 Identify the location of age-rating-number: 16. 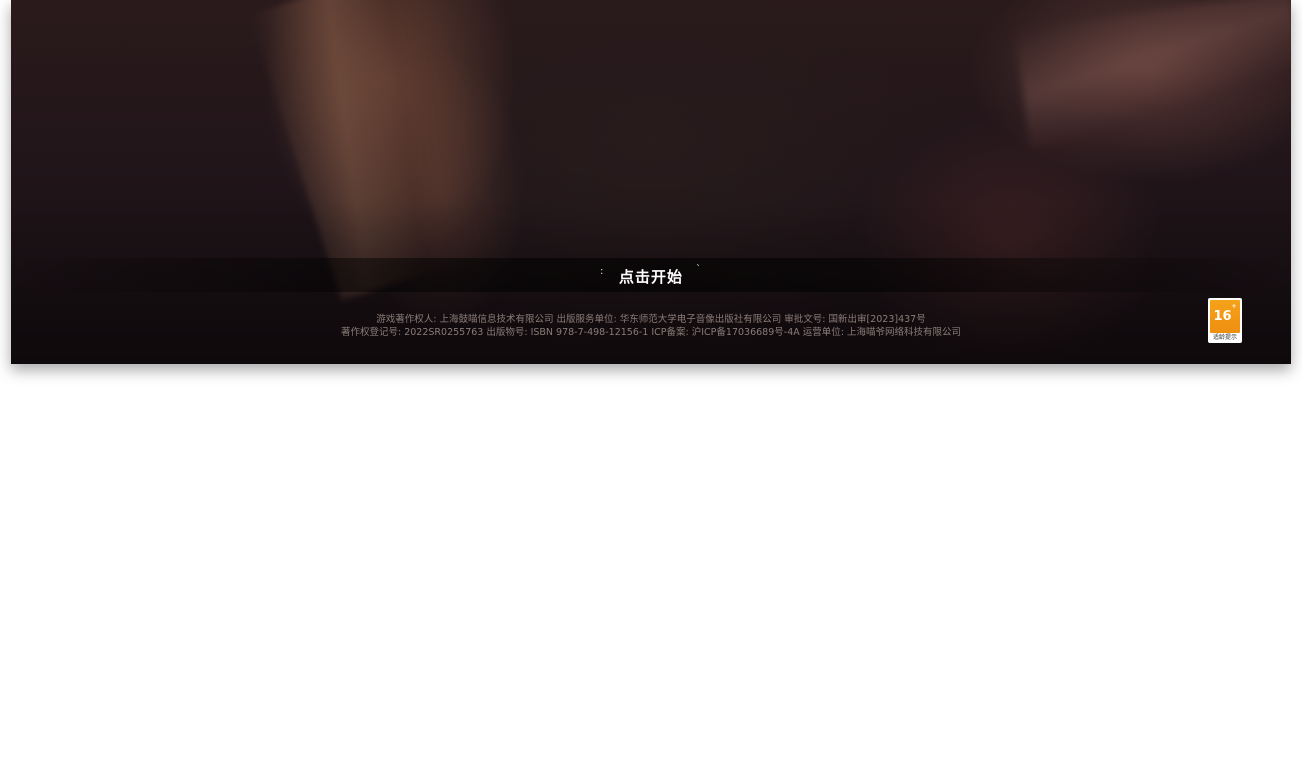
(1222, 316).